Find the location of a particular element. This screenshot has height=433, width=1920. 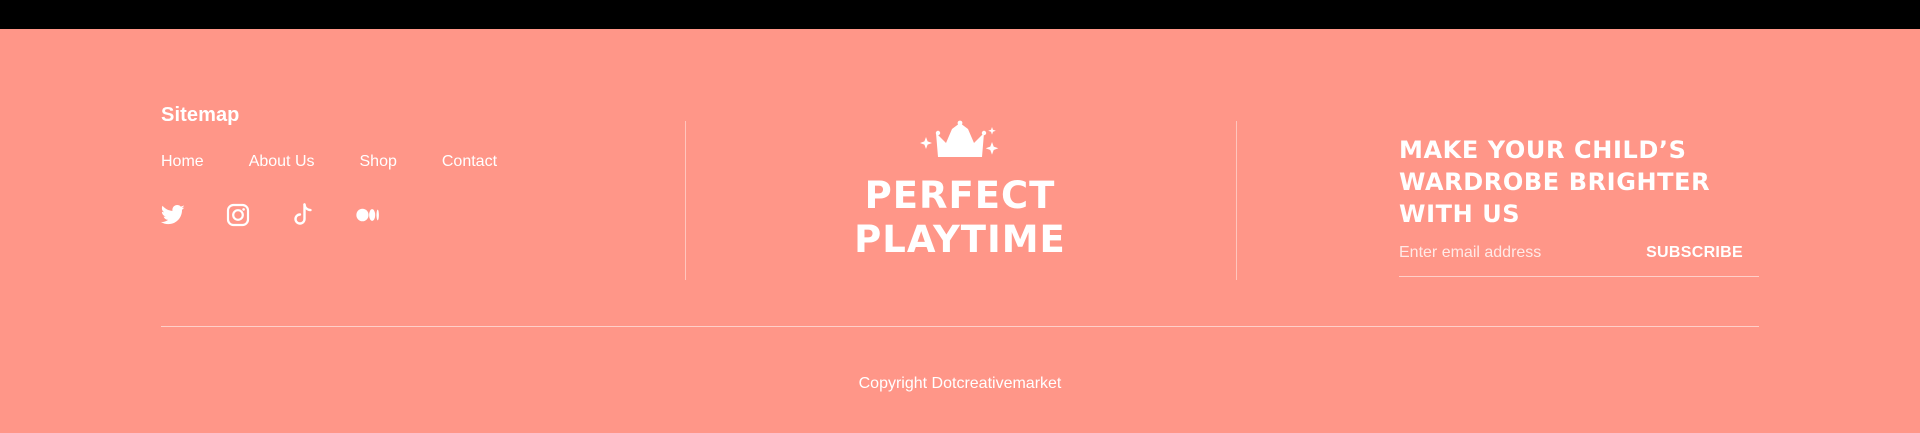

newsletter-heading-line-1: MAKE YOUR CHILD’S is located at coordinates (1543, 150).